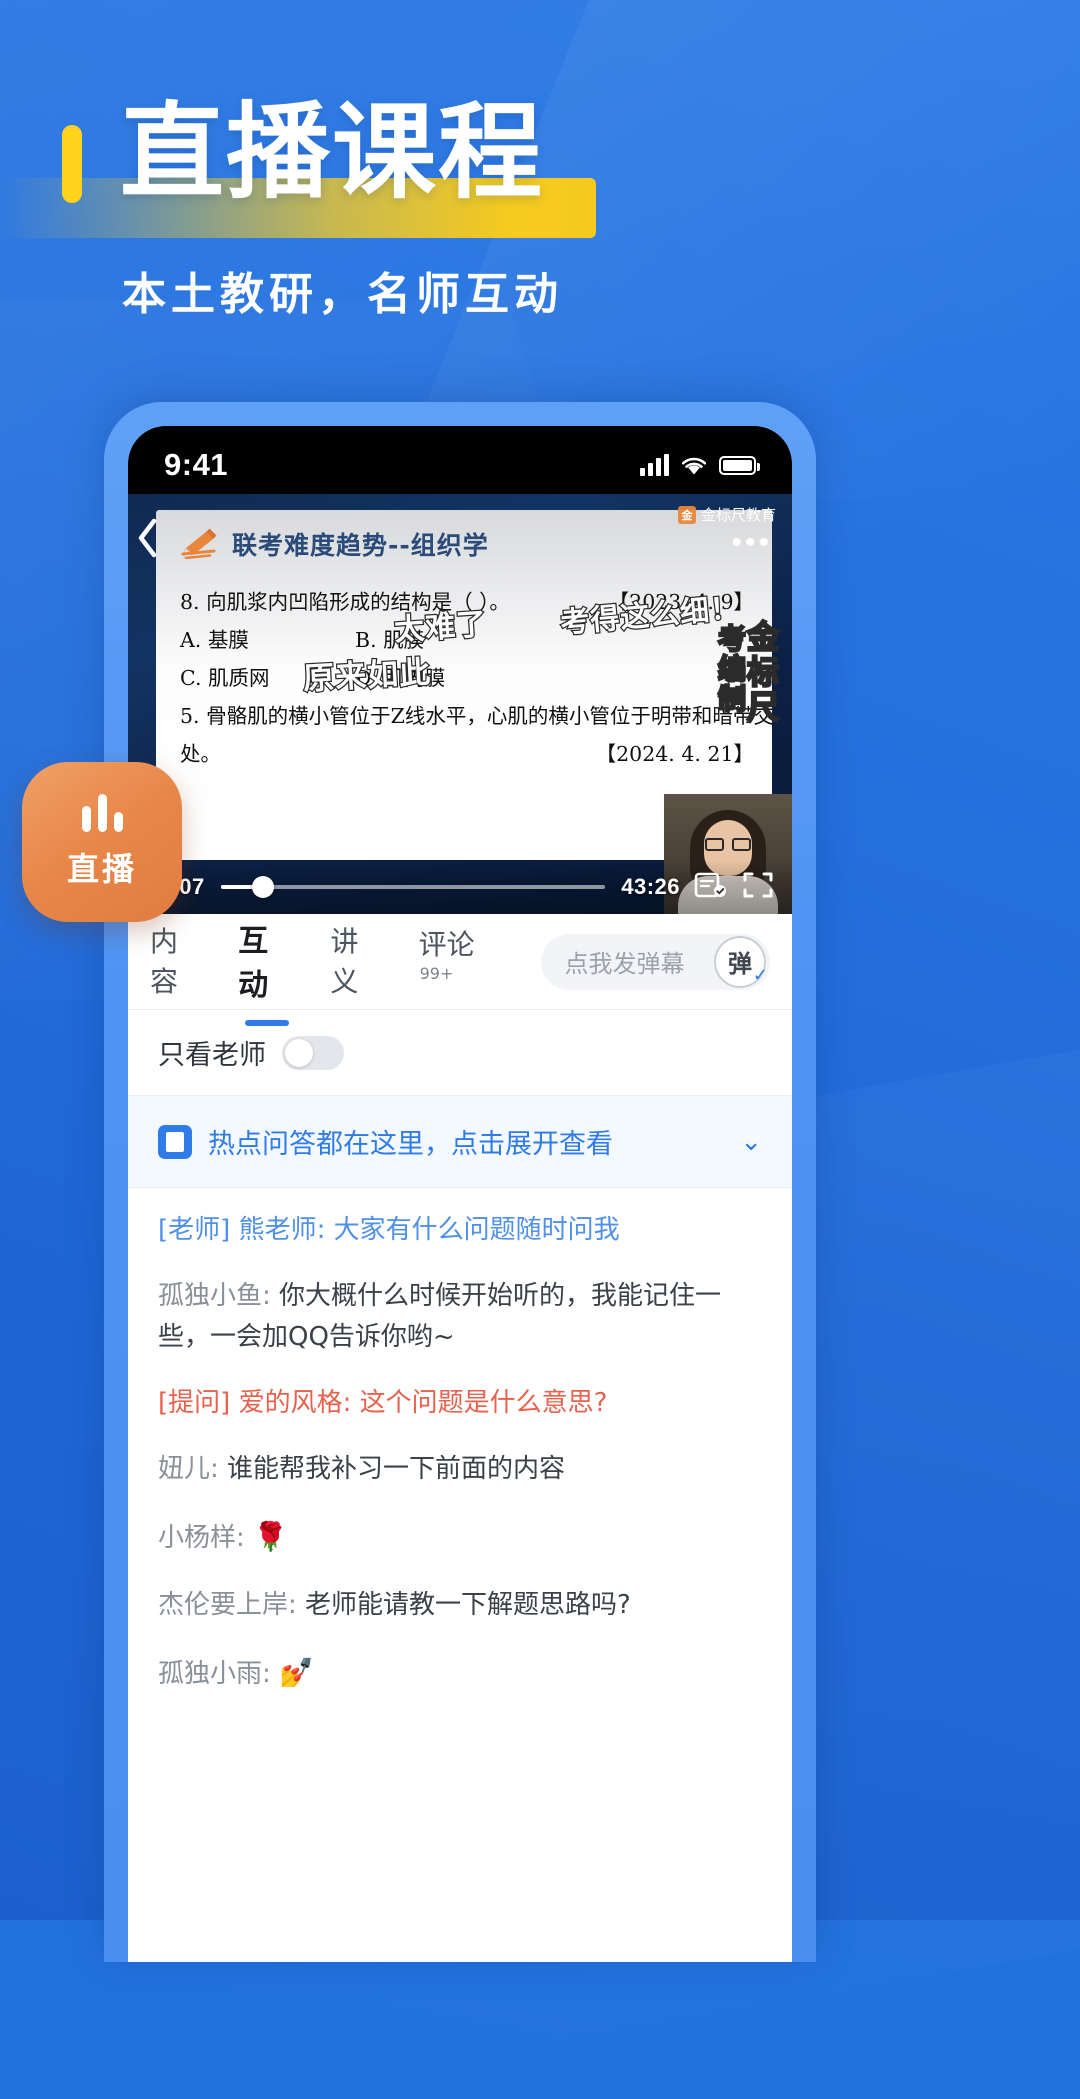 This screenshot has width=1080, height=2099. I want to click on brand-name: 金标尺教育, so click(738, 515).